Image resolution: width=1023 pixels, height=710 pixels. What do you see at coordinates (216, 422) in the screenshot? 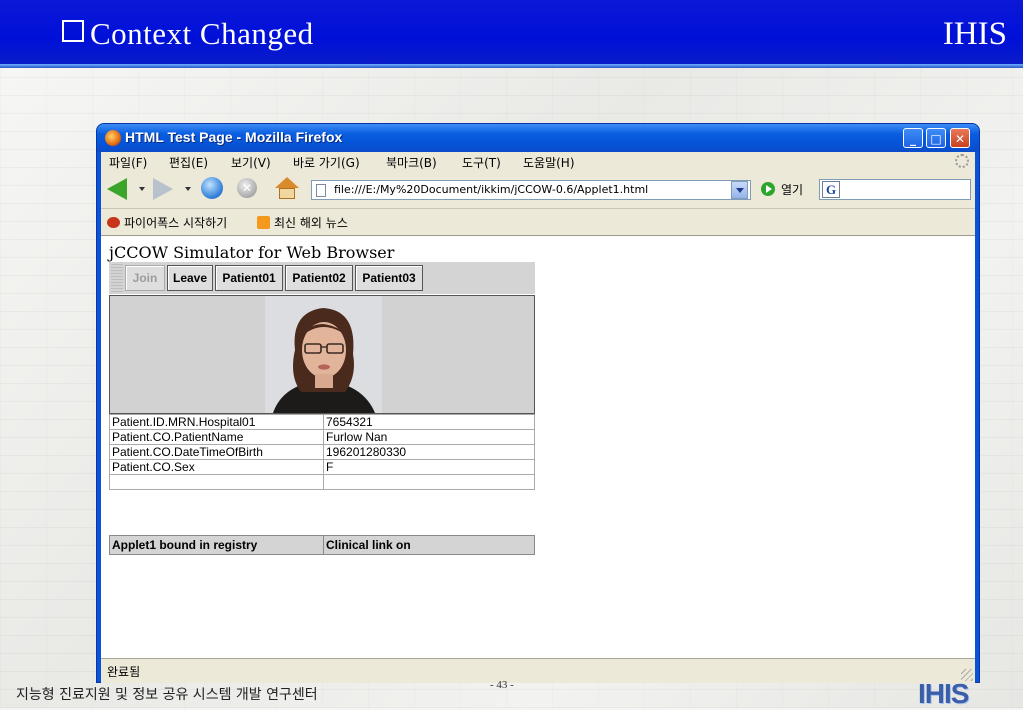
I see `context-key: Patient.ID.MRN.Hospital01` at bounding box center [216, 422].